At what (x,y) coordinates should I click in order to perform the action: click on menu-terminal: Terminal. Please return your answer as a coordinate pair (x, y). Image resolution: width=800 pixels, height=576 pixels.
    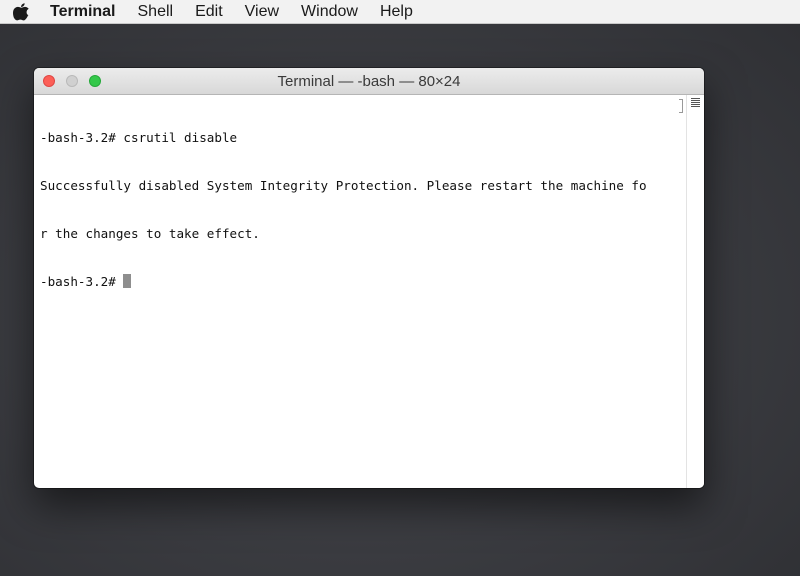
    Looking at the image, I should click on (83, 12).